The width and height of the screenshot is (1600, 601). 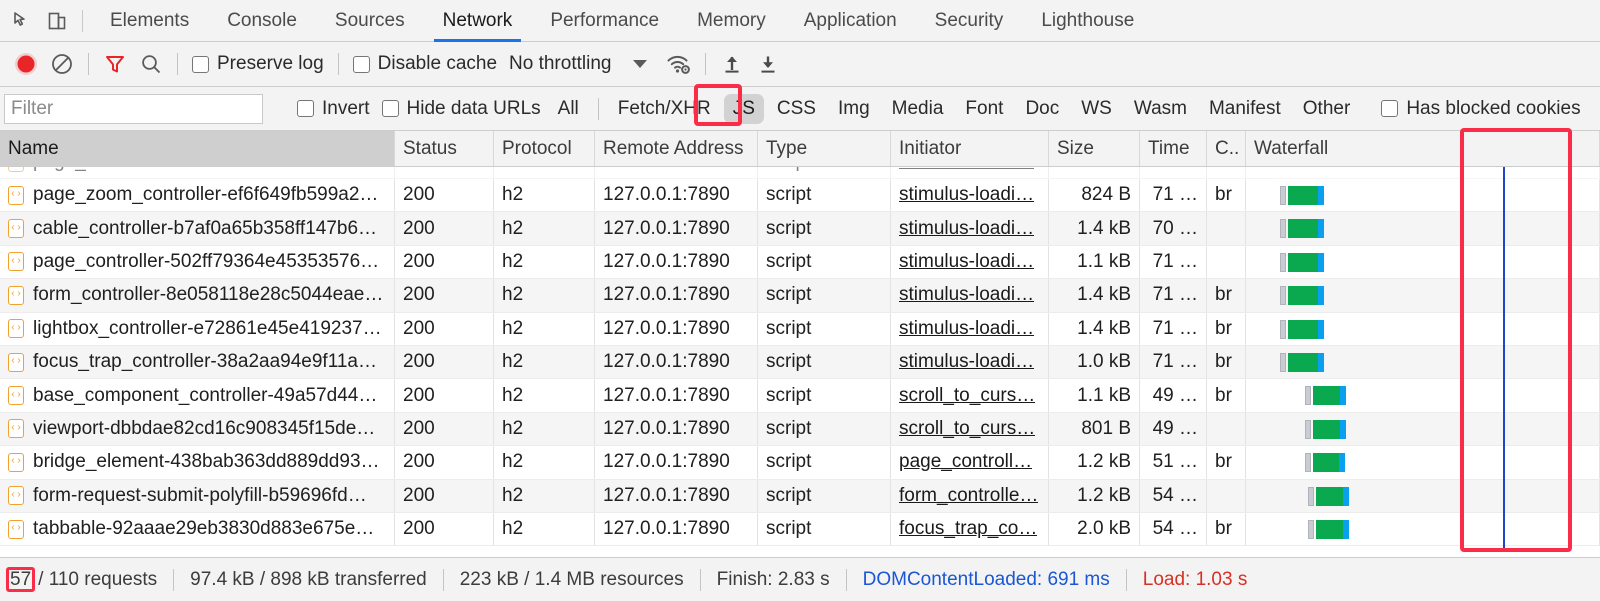 What do you see at coordinates (62, 64) in the screenshot?
I see `clear-button` at bounding box center [62, 64].